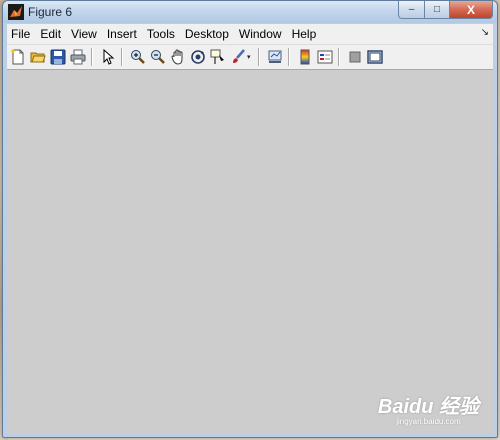 This screenshot has width=500, height=440. What do you see at coordinates (16, 12) in the screenshot?
I see `matlab-icon` at bounding box center [16, 12].